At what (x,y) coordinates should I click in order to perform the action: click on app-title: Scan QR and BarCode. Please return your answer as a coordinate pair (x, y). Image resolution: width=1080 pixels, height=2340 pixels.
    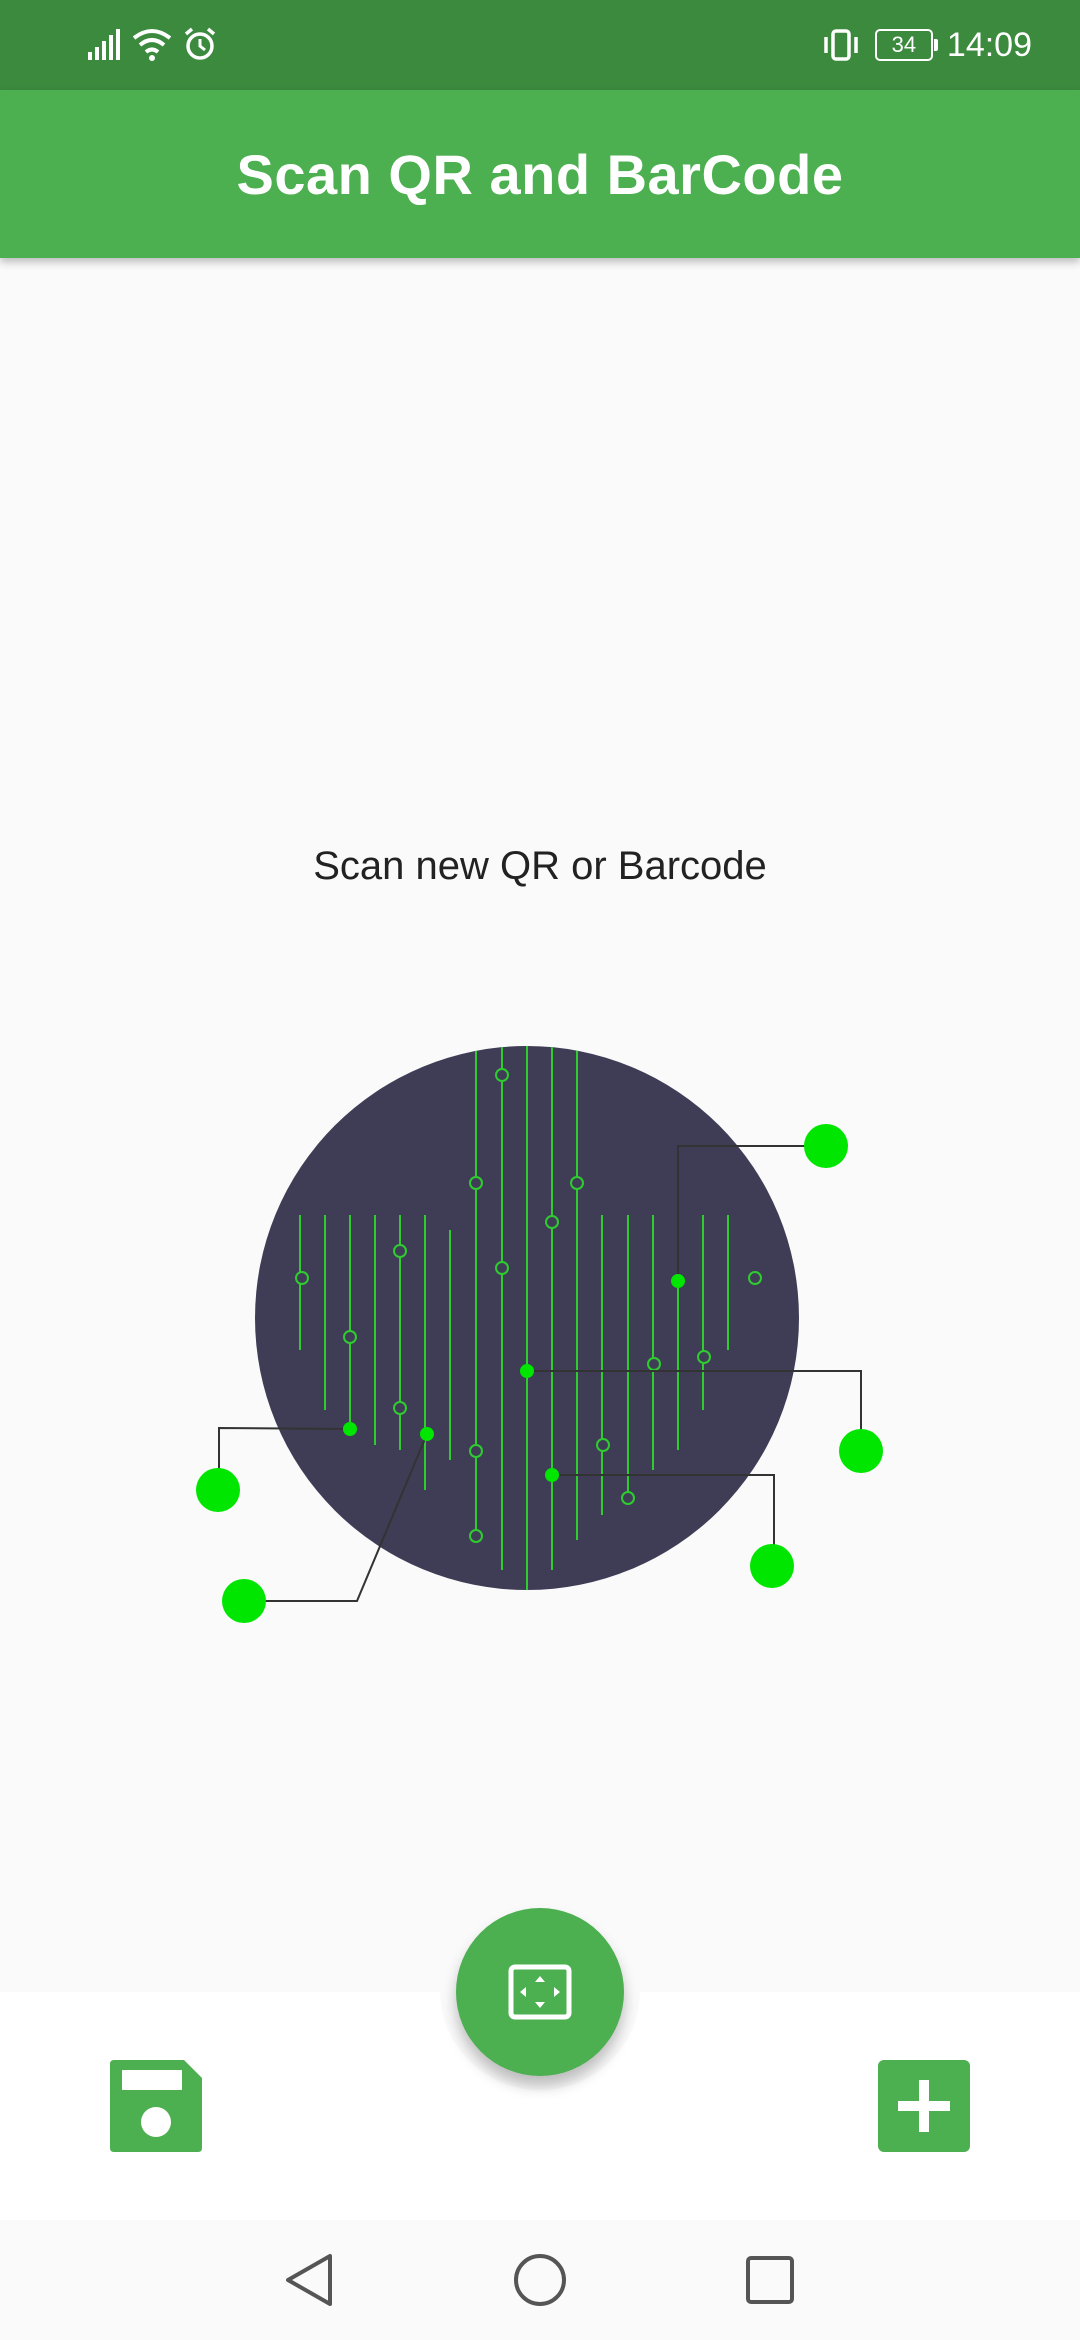
    Looking at the image, I should click on (540, 174).